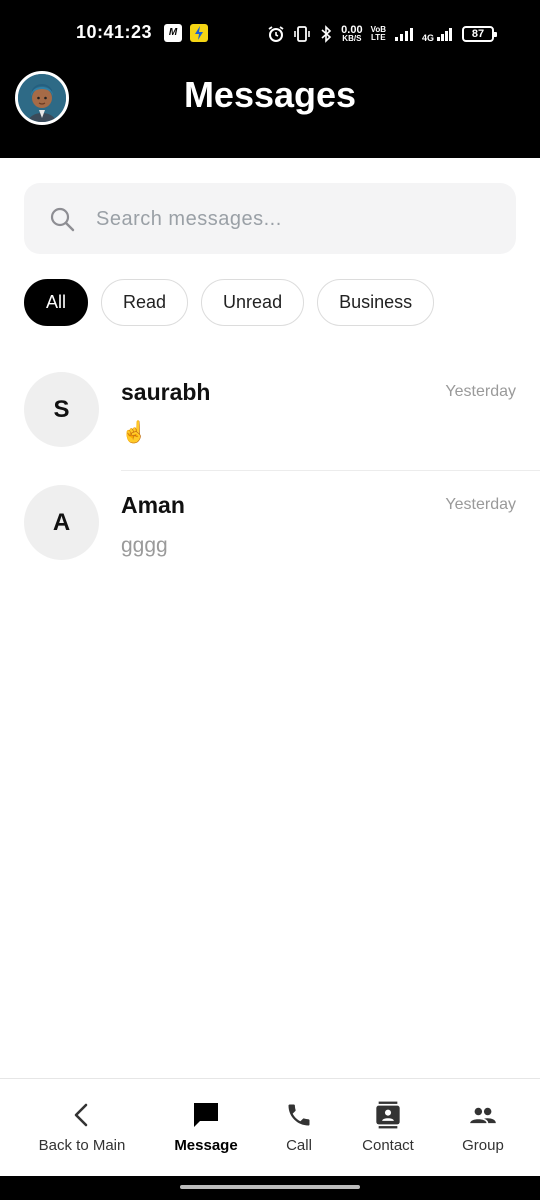 Image resolution: width=540 pixels, height=1200 pixels. I want to click on conversation-row: A Aman Yesterday gggg, so click(270, 528).